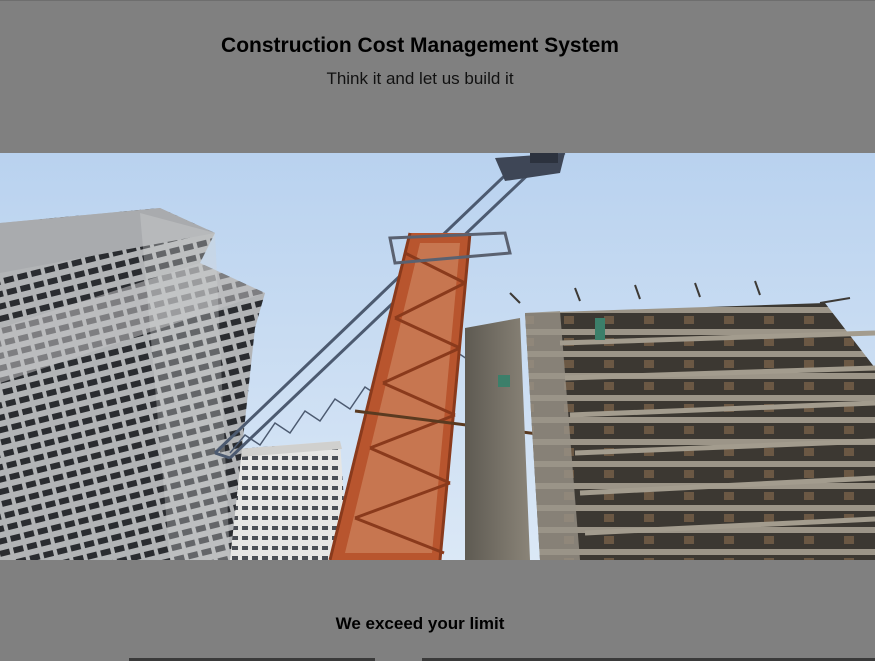 The height and width of the screenshot is (661, 875). Describe the element at coordinates (420, 623) in the screenshot. I see `footer-slogan: We exceed your limit` at that location.